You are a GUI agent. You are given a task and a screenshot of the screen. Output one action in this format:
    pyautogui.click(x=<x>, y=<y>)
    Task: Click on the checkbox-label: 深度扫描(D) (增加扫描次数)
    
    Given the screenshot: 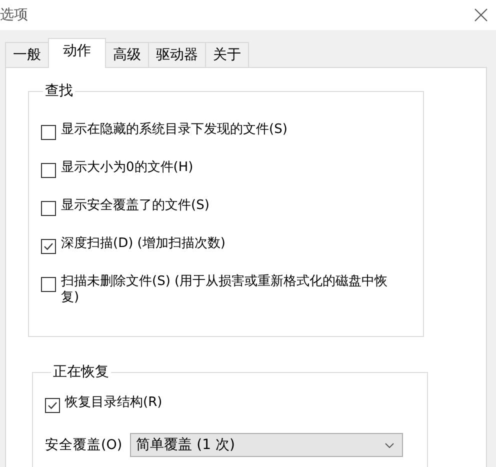 What is the action you would take?
    pyautogui.click(x=143, y=244)
    